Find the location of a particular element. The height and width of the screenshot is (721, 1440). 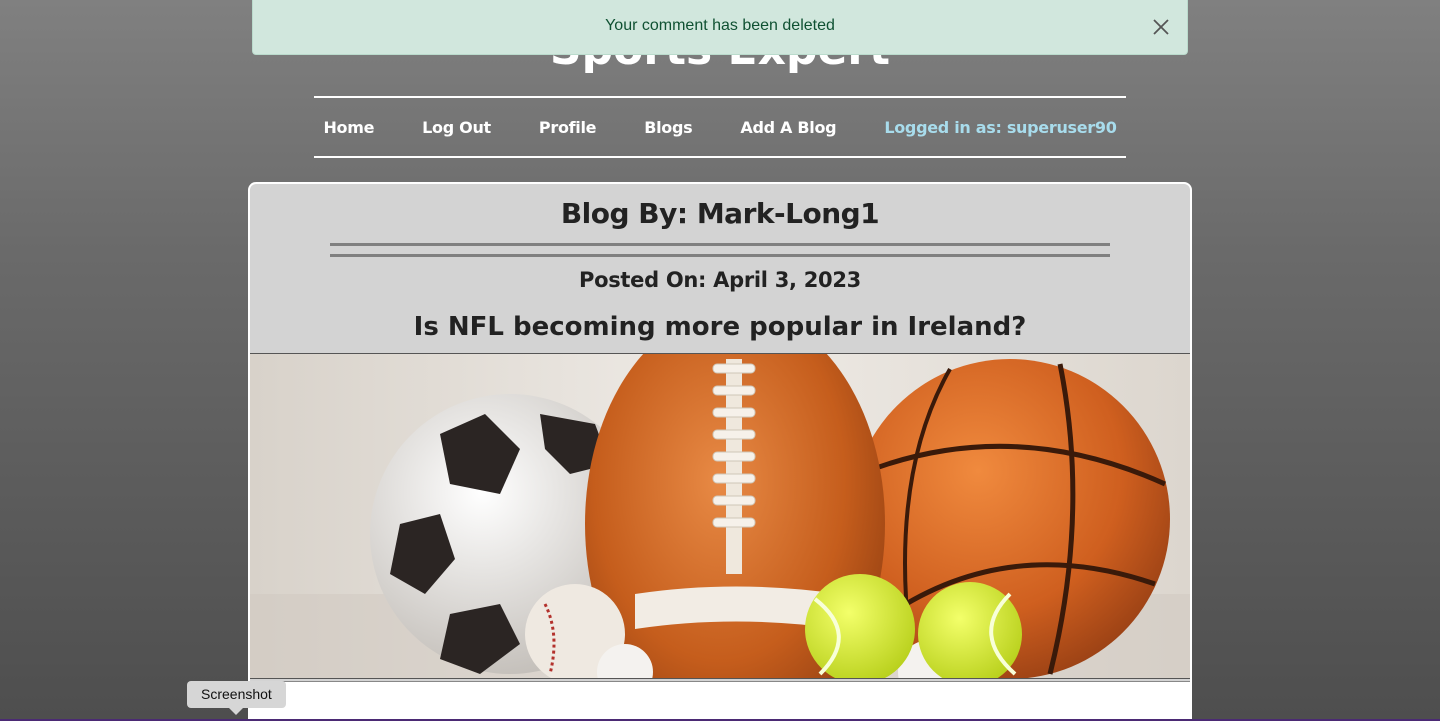

nav-add-blog-link: Add A Blog is located at coordinates (788, 127).